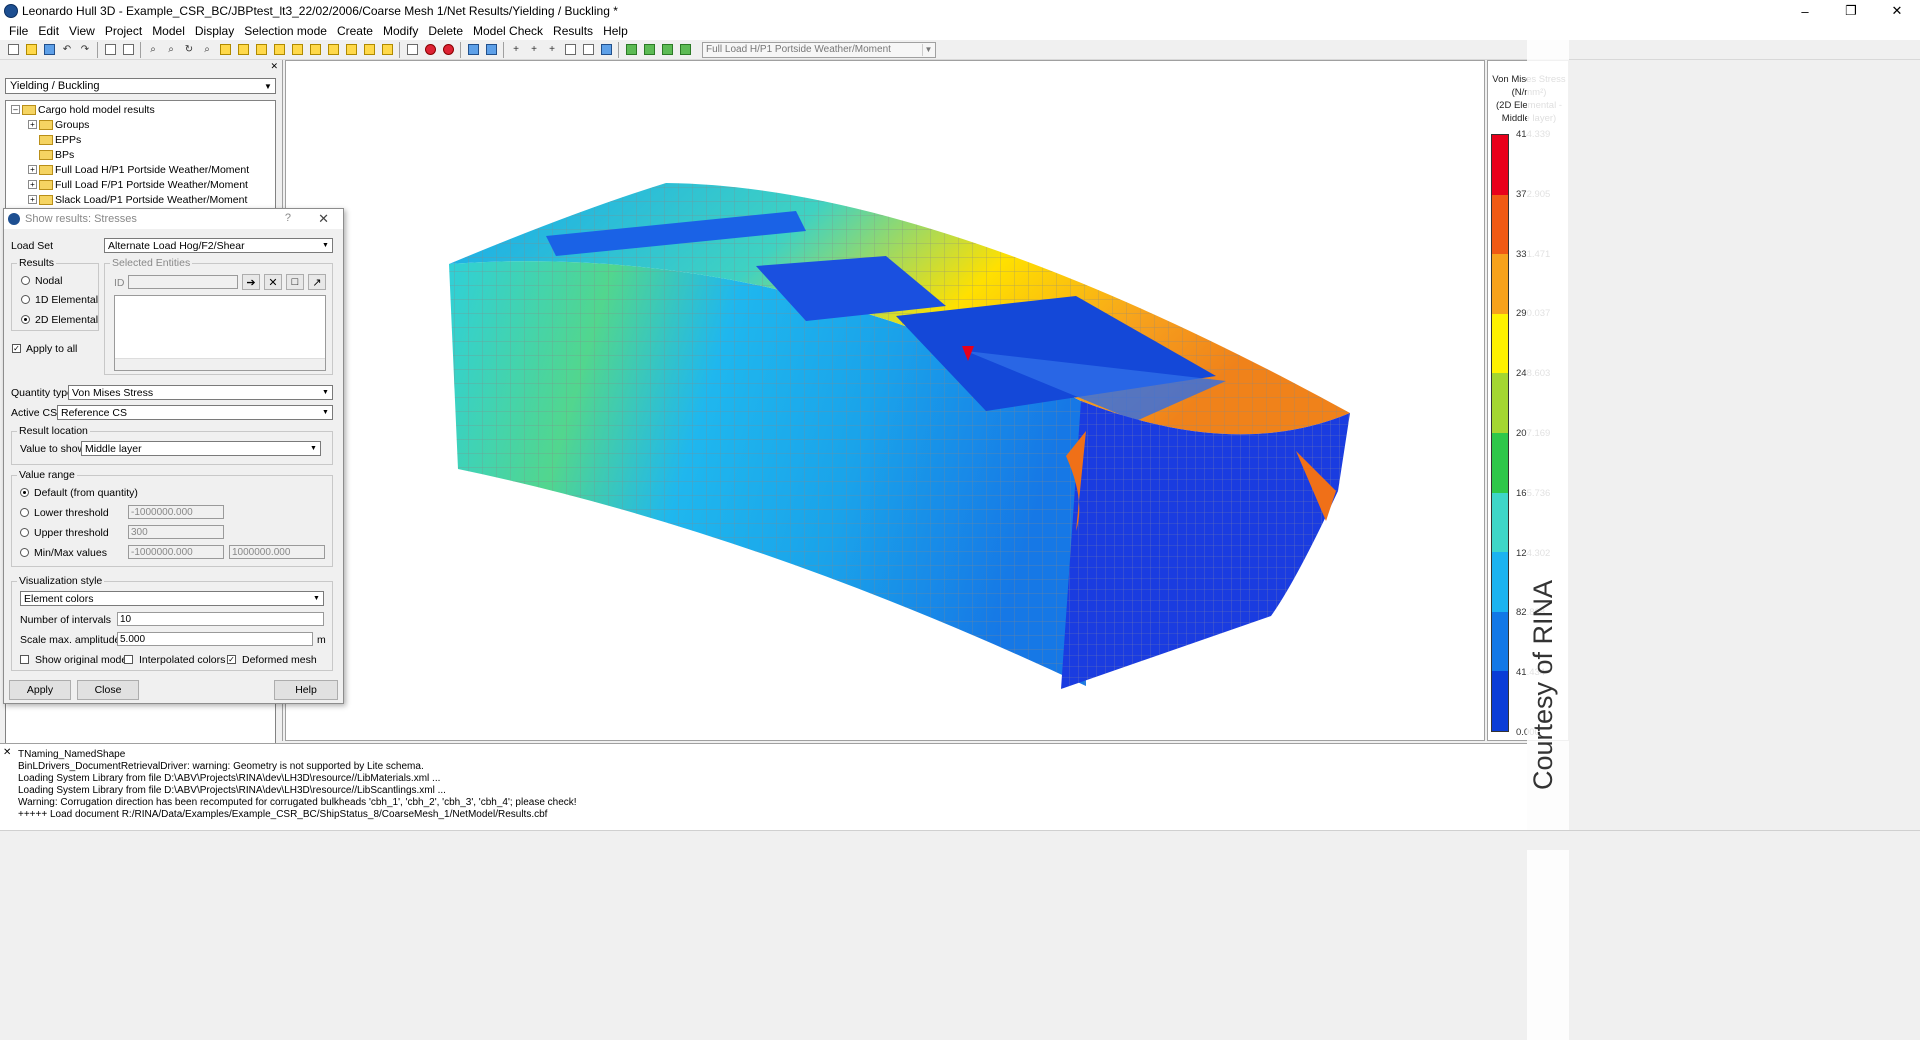  Describe the element at coordinates (355, 31) in the screenshot. I see `menu-create: Create` at that location.